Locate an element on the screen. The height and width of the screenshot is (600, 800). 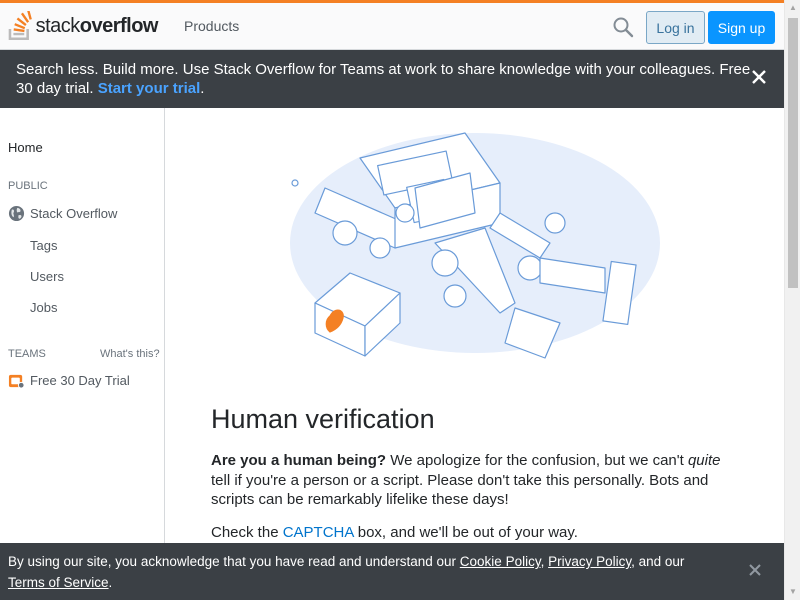
start-trial-link: Start your trial is located at coordinates (149, 88).